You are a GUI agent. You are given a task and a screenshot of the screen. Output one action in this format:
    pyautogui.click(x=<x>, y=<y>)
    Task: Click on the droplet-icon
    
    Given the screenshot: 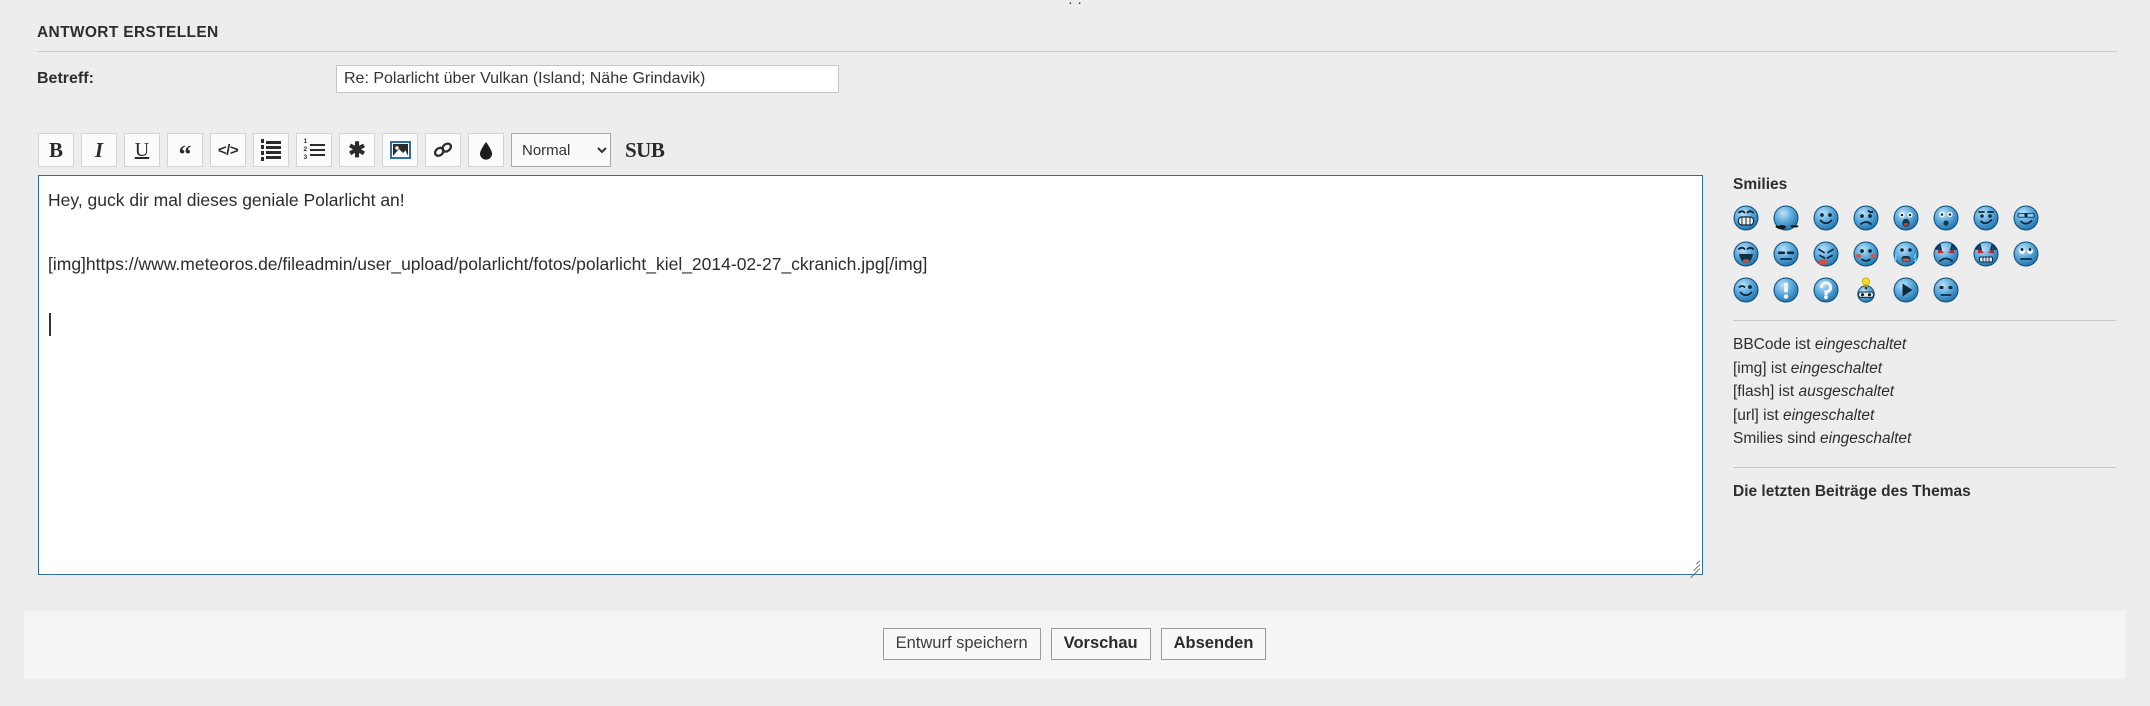 What is the action you would take?
    pyautogui.click(x=486, y=150)
    